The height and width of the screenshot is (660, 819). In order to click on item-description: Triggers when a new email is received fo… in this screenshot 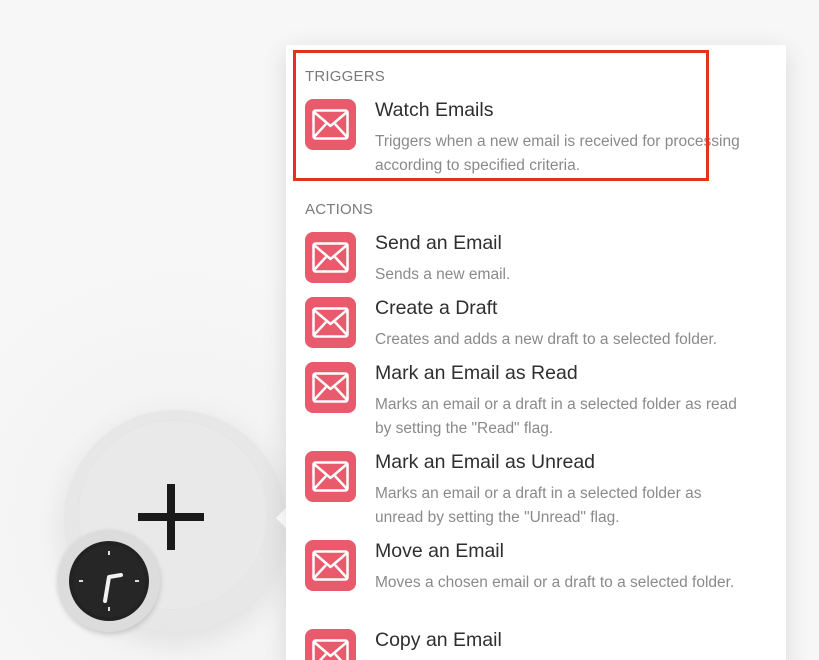, I will do `click(557, 153)`.